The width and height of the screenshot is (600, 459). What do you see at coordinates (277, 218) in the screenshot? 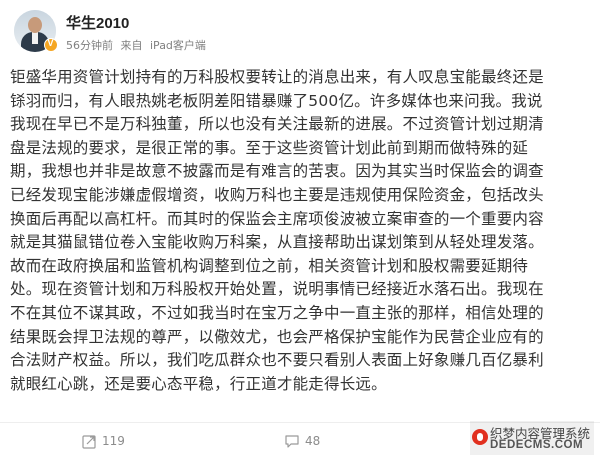
I see `post-line: 换面后再配以高杠杆。而其时的保监会主席项俊波被立案审查的一个重要内容` at bounding box center [277, 218].